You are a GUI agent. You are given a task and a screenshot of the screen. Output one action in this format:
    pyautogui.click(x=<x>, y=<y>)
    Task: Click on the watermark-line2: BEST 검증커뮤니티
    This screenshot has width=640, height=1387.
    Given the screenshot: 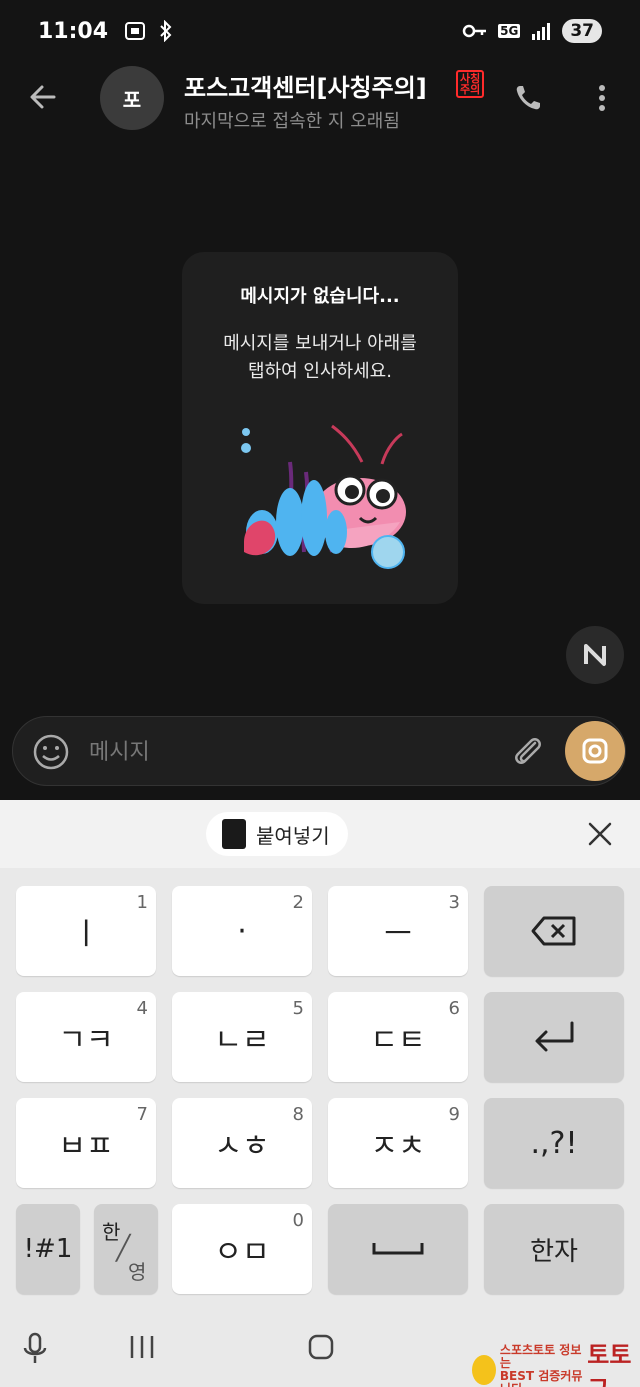 What is the action you would take?
    pyautogui.click(x=541, y=1378)
    